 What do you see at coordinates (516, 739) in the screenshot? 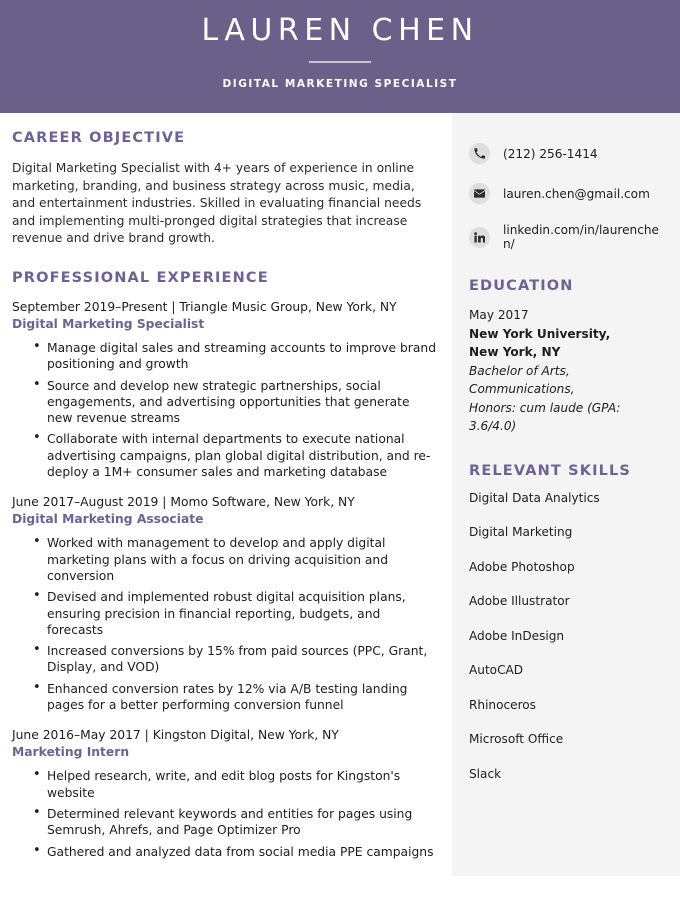
I see `skill-item: Microsoft Office` at bounding box center [516, 739].